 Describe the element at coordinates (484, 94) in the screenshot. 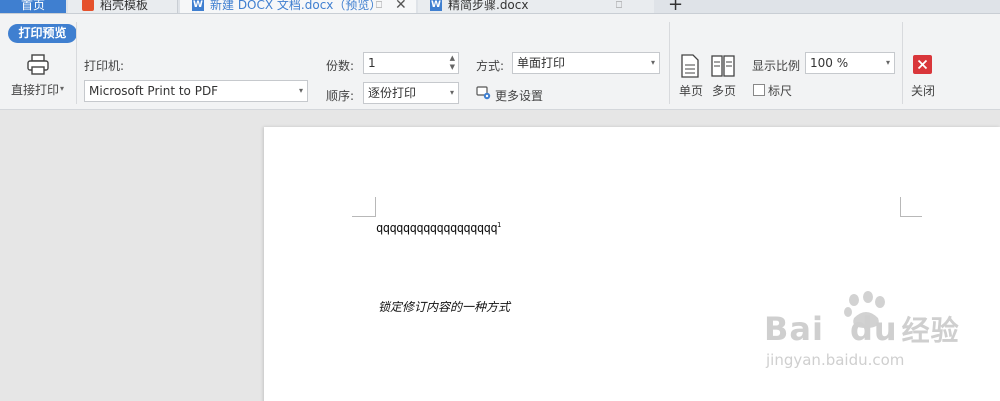

I see `settings-icon` at that location.